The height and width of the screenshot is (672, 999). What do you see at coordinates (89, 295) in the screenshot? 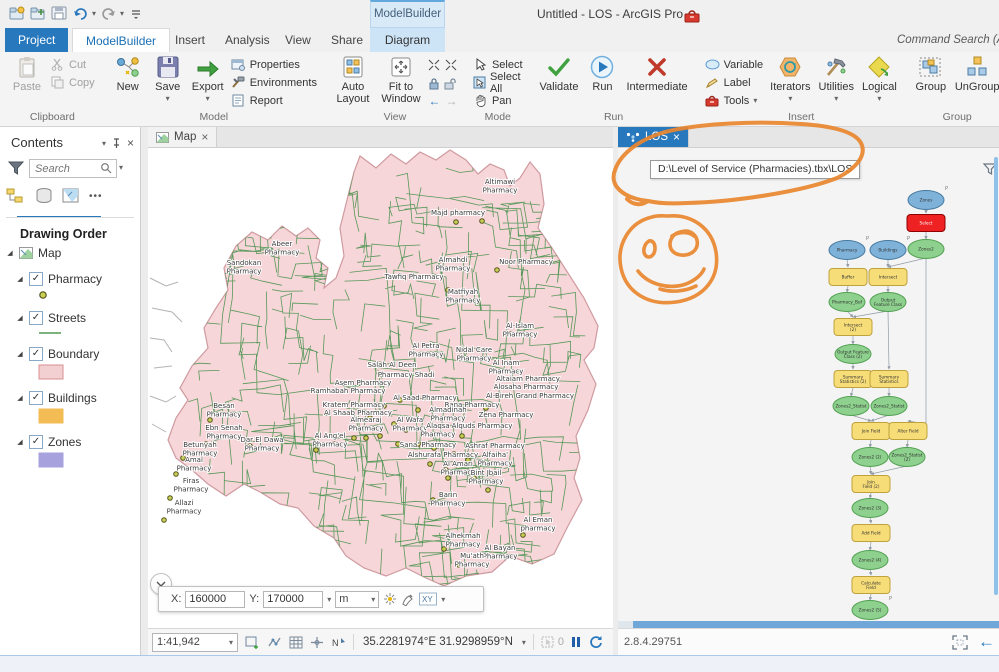
I see `layer-symbol-pharmacy` at bounding box center [89, 295].